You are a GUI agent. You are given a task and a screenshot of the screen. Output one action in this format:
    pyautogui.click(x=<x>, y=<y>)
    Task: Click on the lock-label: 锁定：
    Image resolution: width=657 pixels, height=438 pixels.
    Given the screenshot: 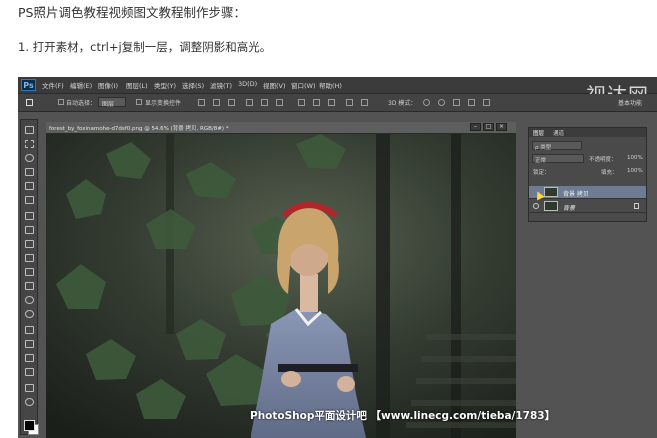 What is the action you would take?
    pyautogui.click(x=541, y=173)
    